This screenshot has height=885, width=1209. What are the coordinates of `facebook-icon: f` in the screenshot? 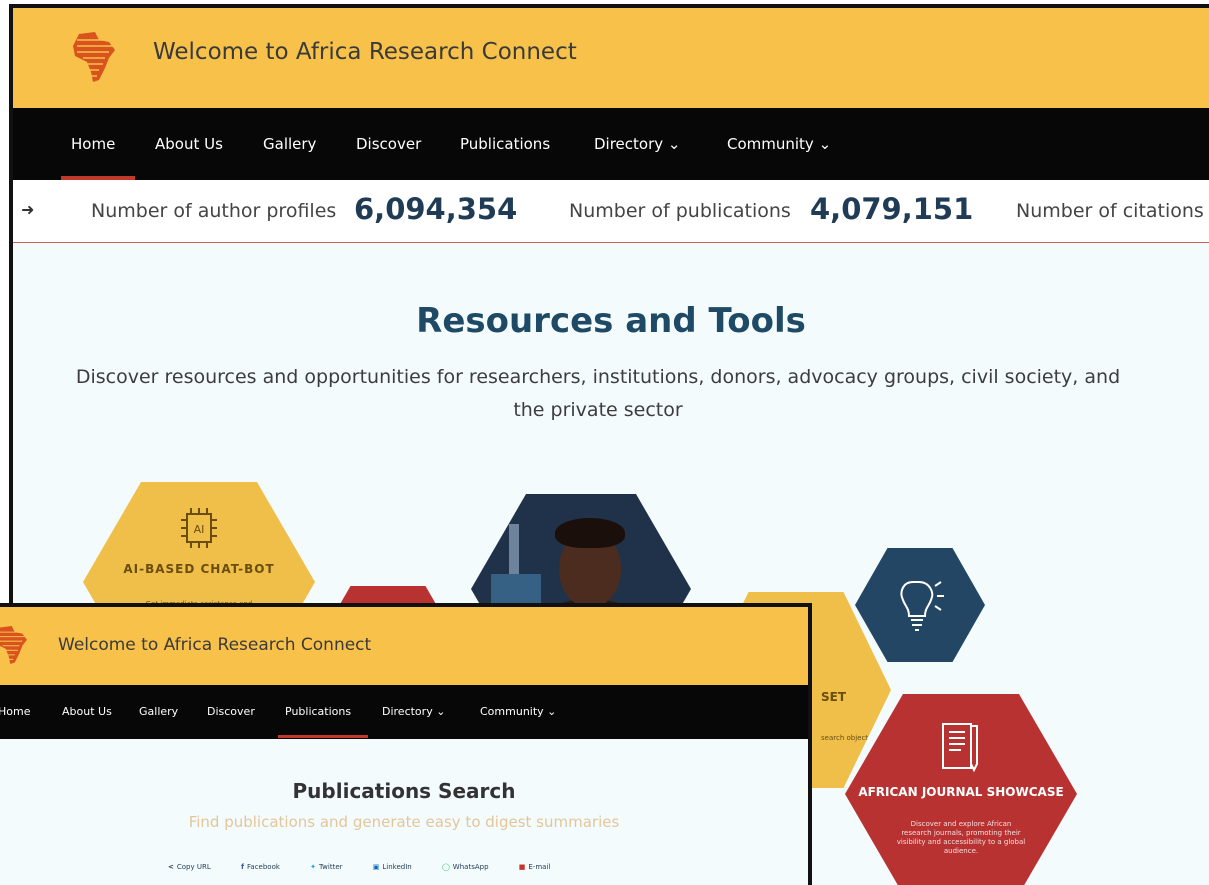 It's located at (242, 867).